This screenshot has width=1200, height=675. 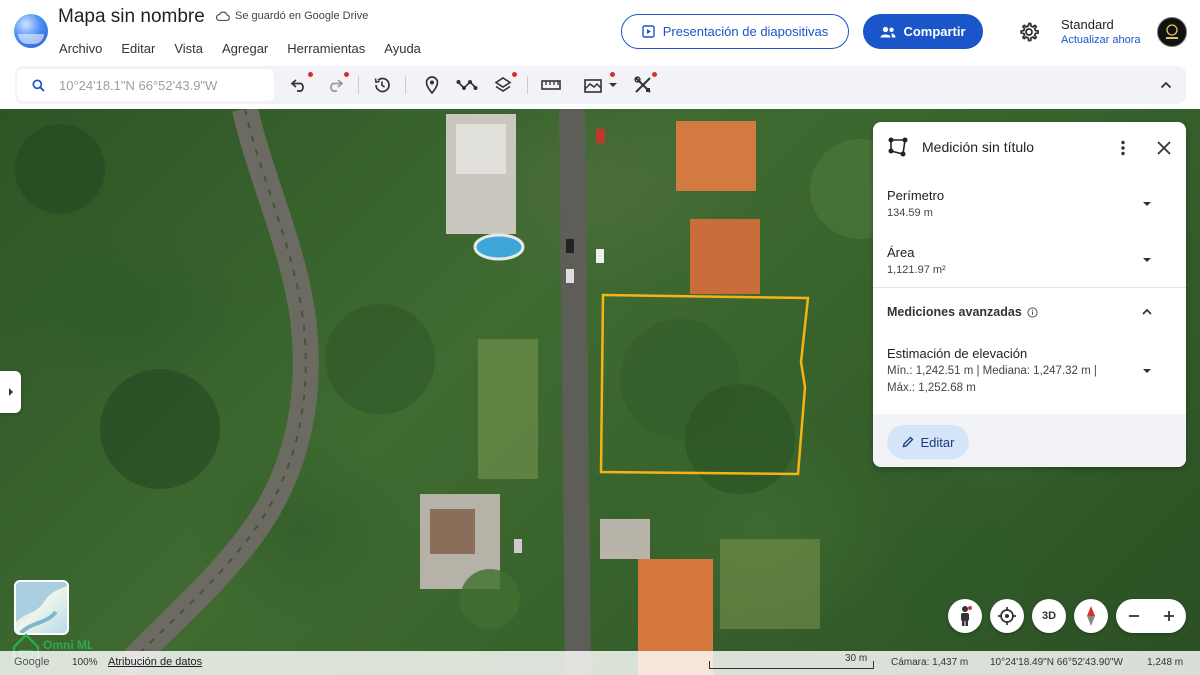 What do you see at coordinates (38, 85) in the screenshot?
I see `search-icon` at bounding box center [38, 85].